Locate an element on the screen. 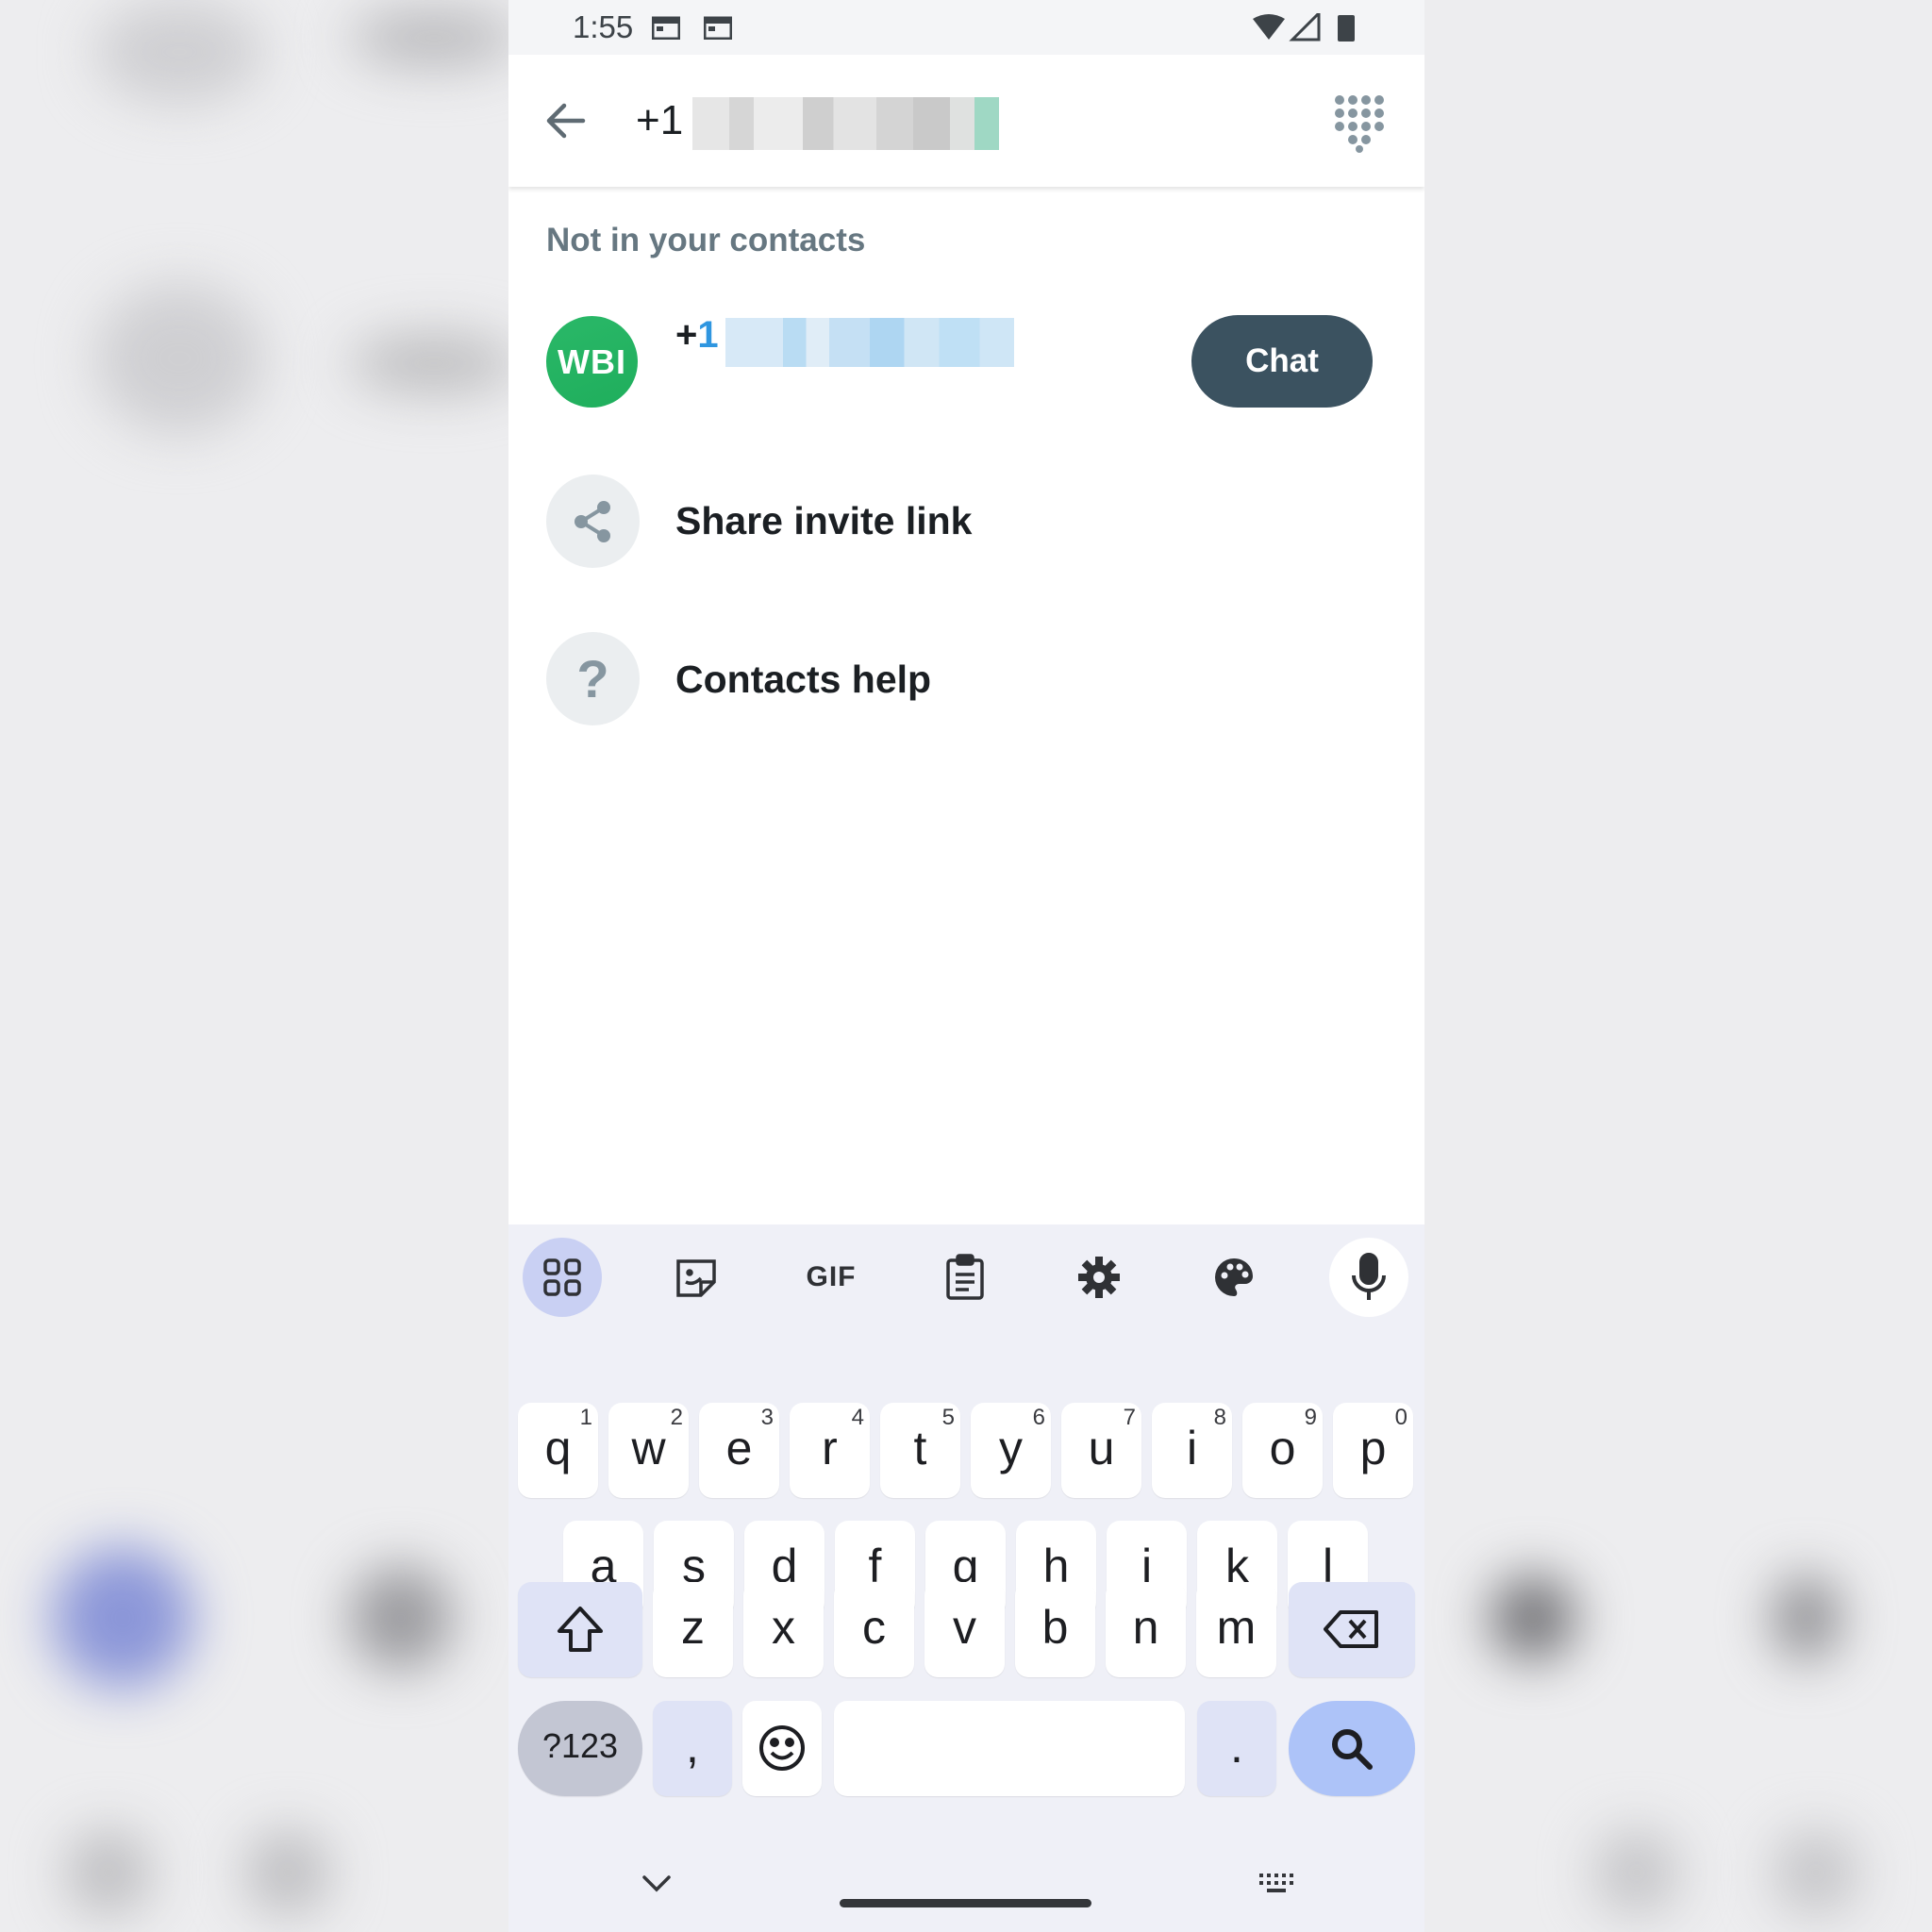 This screenshot has height=1932, width=1932. key-e: e3 is located at coordinates (739, 1451).